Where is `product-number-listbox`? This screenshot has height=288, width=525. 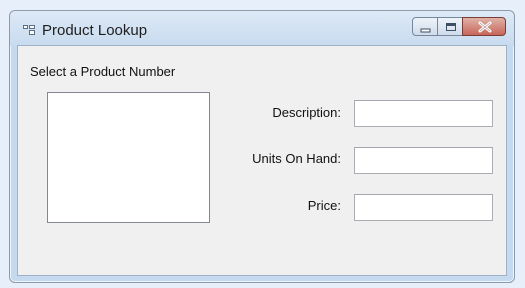
product-number-listbox is located at coordinates (128, 157).